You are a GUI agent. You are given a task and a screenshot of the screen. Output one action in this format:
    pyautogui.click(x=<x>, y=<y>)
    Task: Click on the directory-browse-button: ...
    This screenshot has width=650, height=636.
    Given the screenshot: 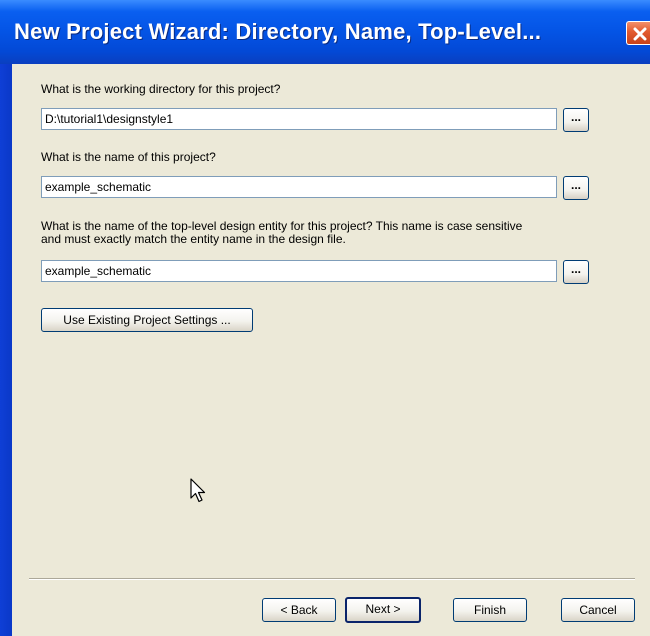 What is the action you would take?
    pyautogui.click(x=576, y=120)
    